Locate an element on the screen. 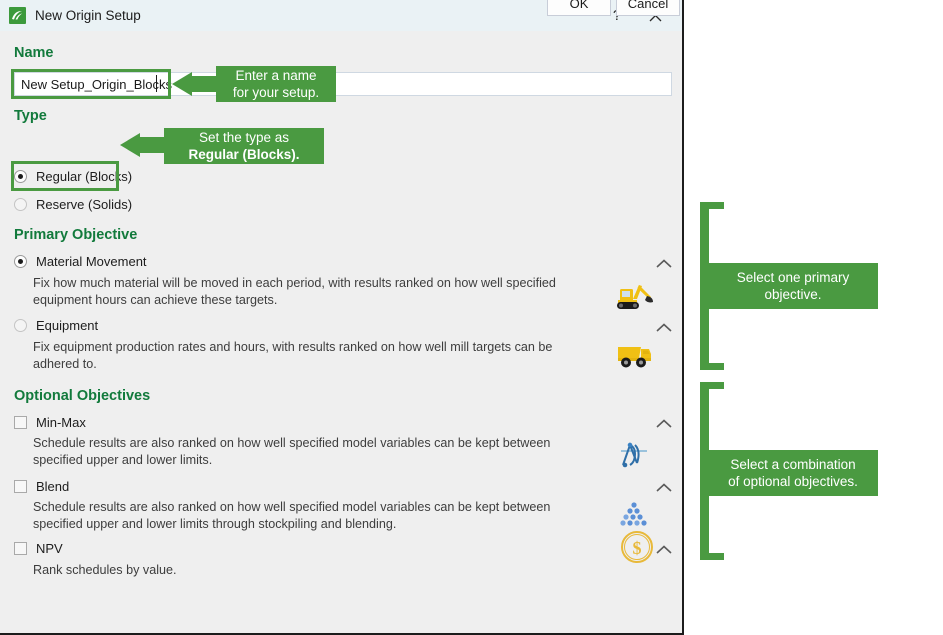 The width and height of the screenshot is (943, 635). ok-button-label: OK is located at coordinates (579, 5).